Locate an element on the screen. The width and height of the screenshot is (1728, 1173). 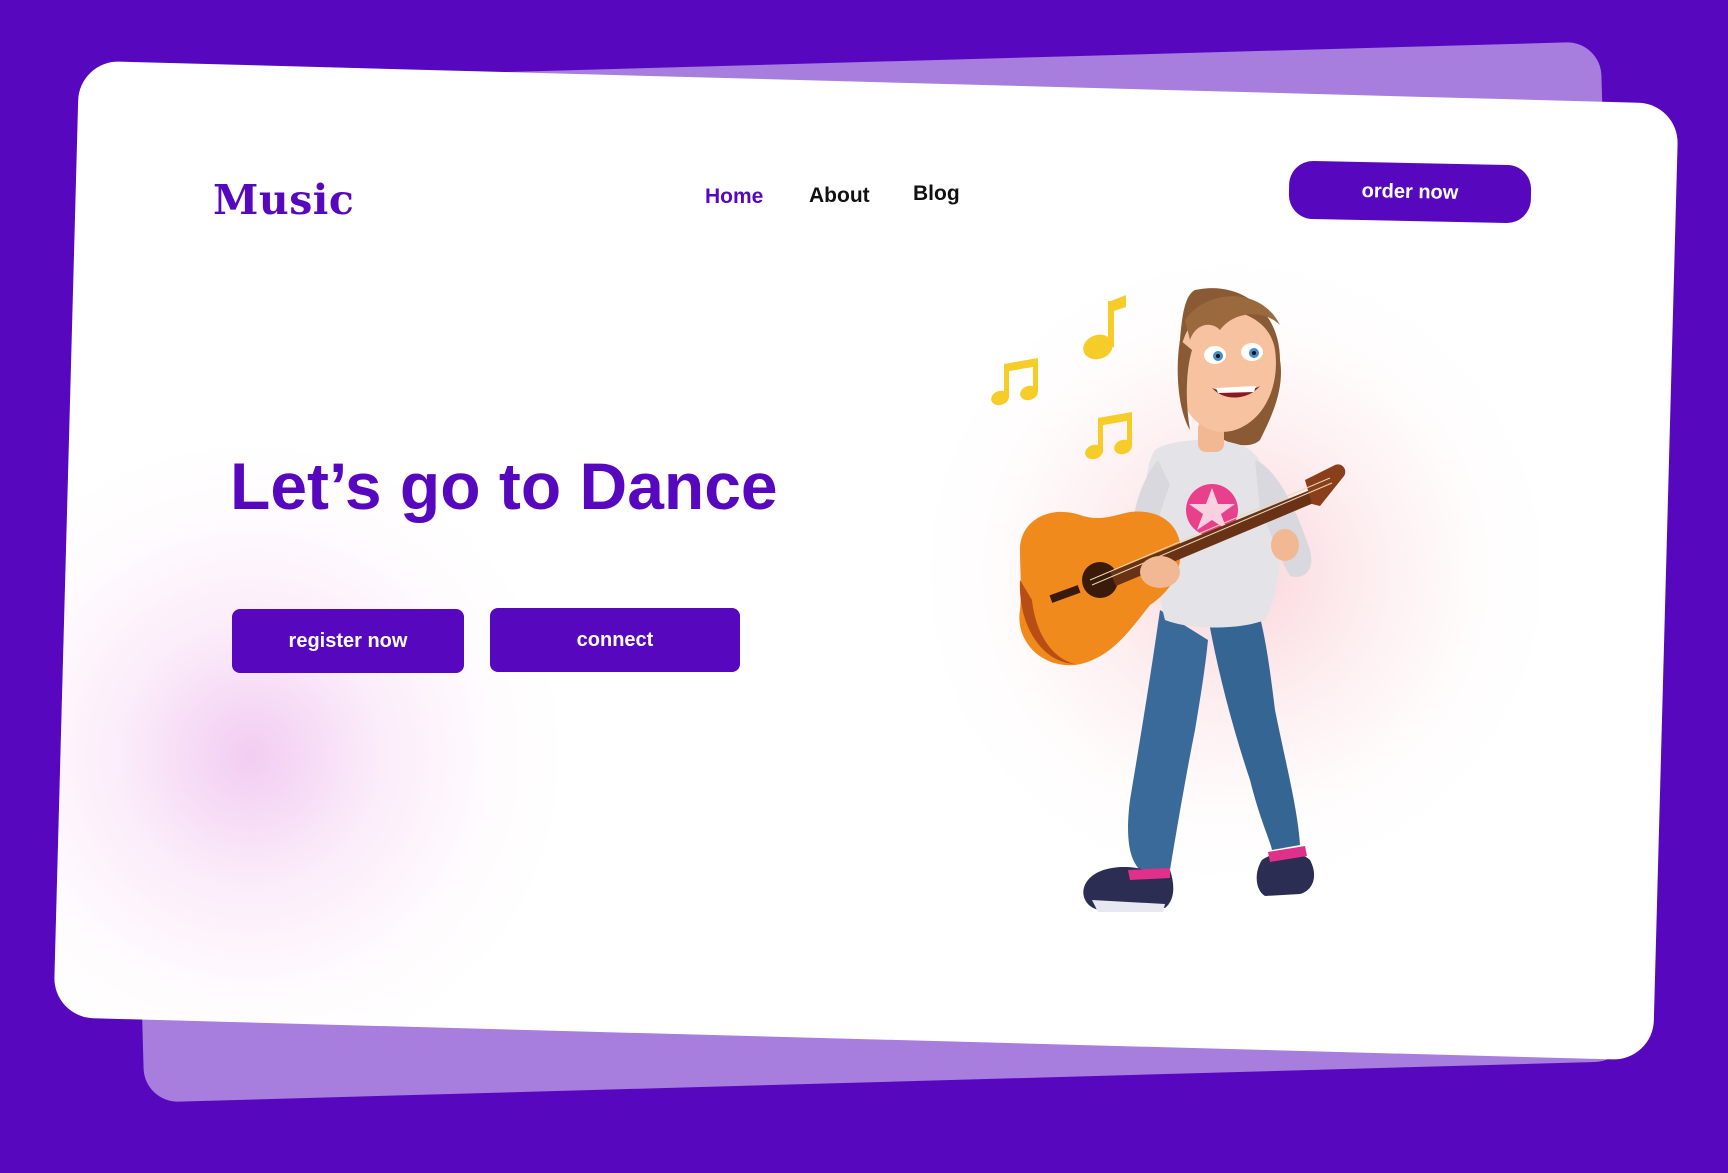
connect-button: connect is located at coordinates (615, 640).